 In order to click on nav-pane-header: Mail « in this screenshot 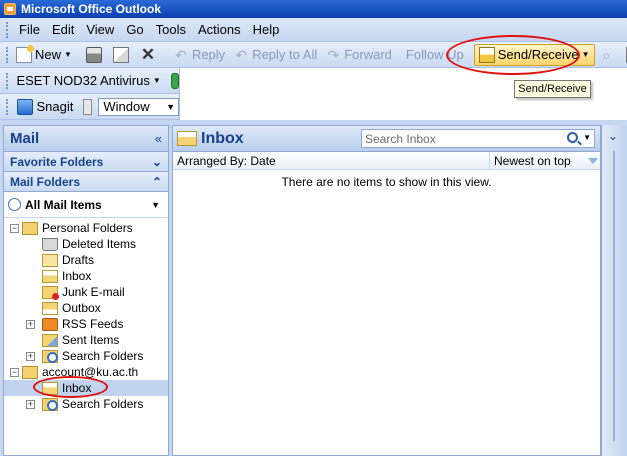, I will do `click(86, 139)`.